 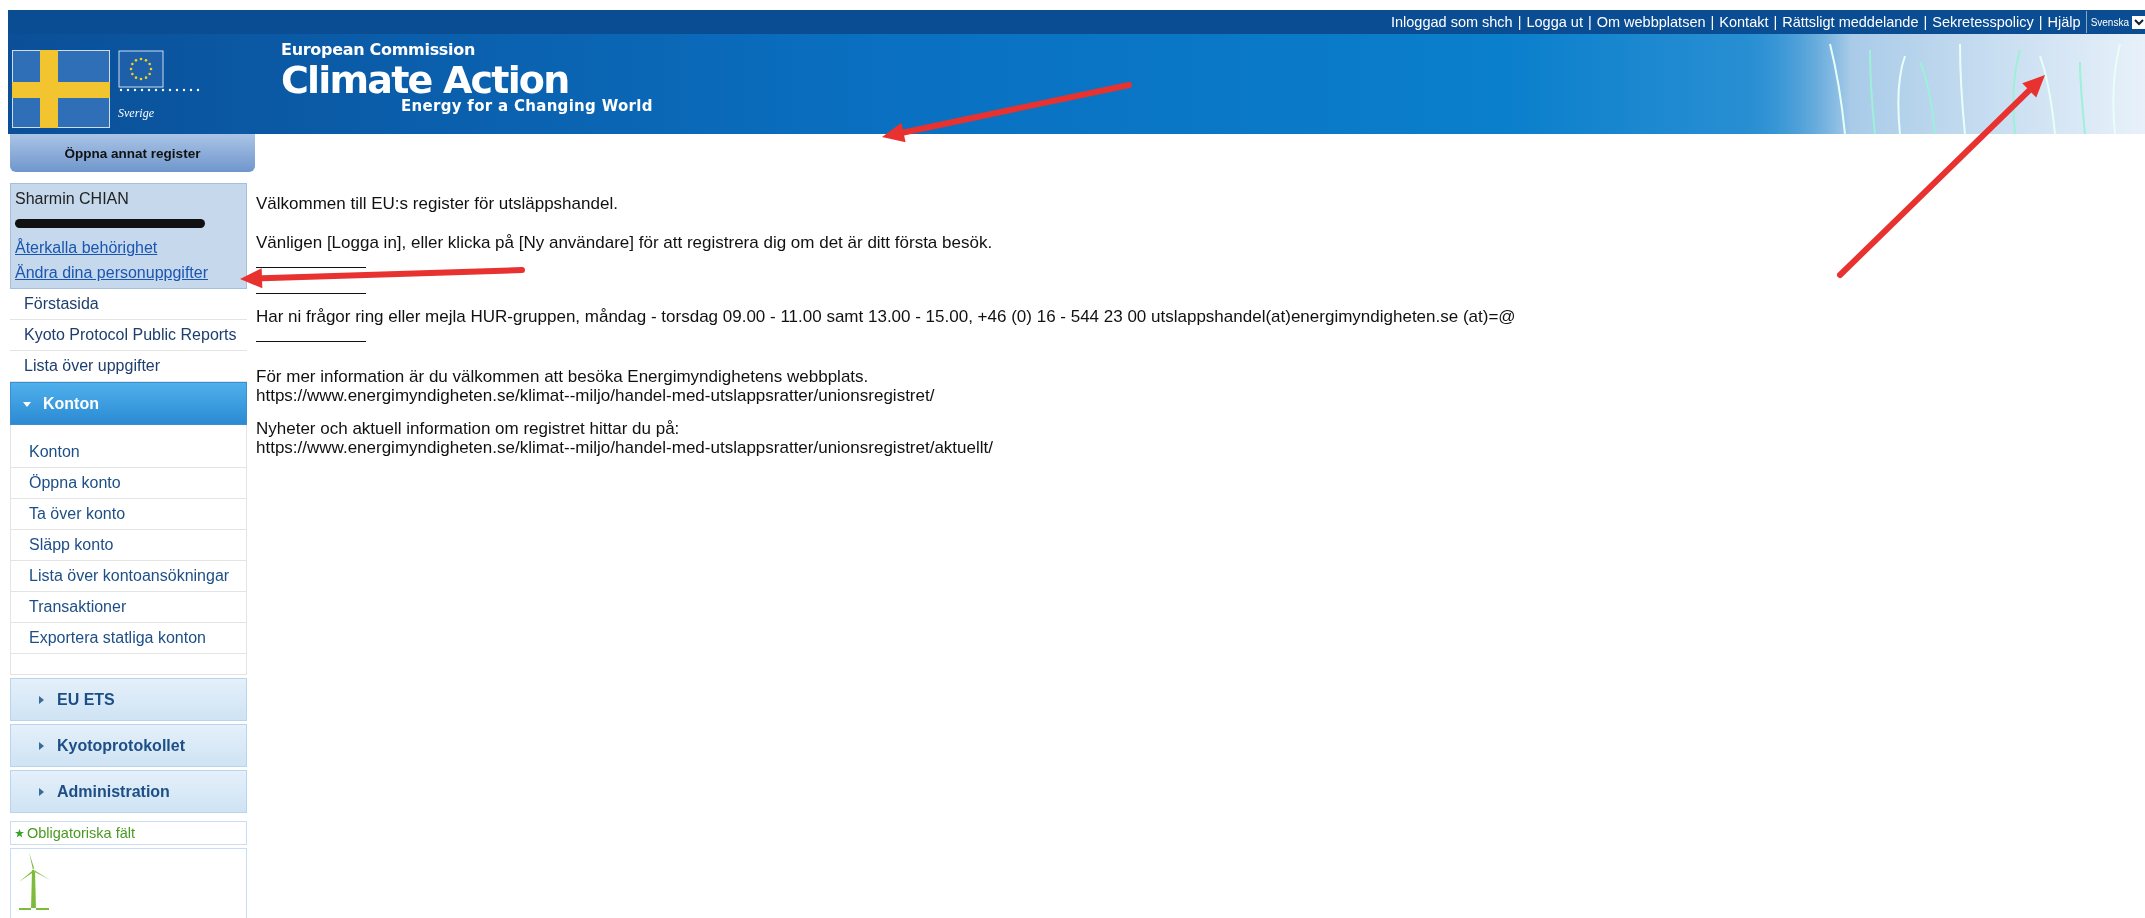 What do you see at coordinates (128, 248) in the screenshot?
I see `user-link: Återkalla behörighet` at bounding box center [128, 248].